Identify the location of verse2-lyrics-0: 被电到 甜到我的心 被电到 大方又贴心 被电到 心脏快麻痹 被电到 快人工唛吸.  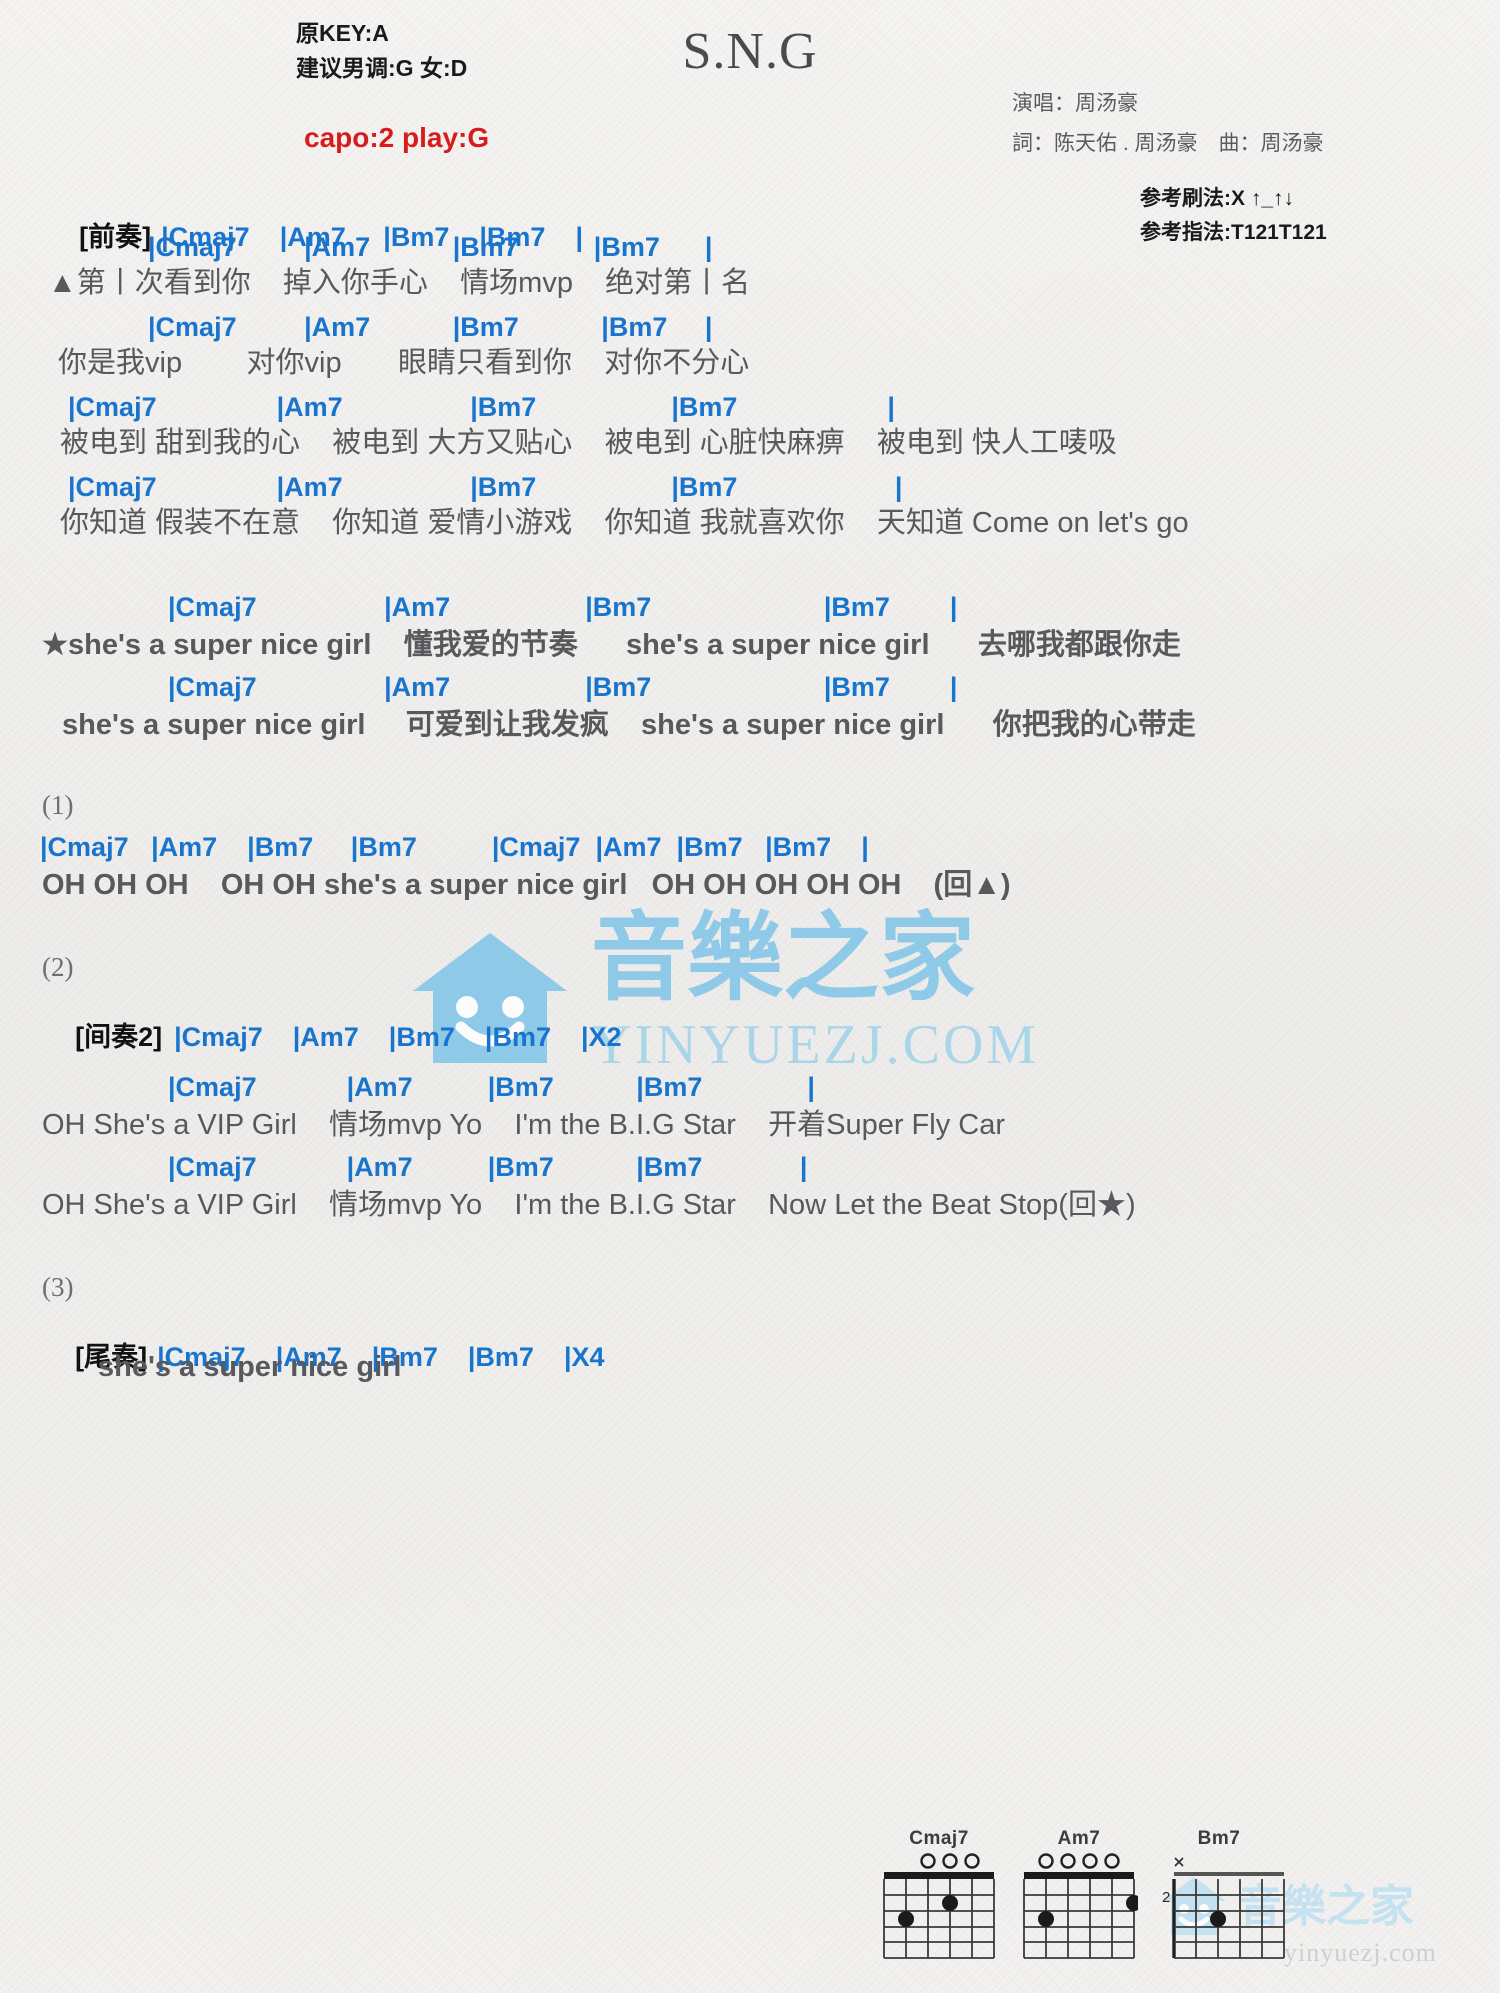
(588, 443).